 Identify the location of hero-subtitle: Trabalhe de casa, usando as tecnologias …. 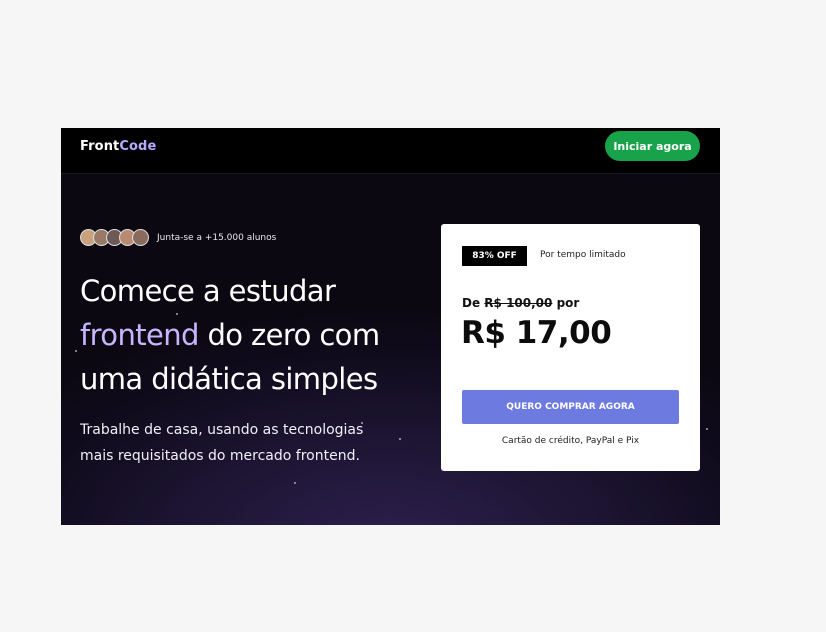
(222, 443).